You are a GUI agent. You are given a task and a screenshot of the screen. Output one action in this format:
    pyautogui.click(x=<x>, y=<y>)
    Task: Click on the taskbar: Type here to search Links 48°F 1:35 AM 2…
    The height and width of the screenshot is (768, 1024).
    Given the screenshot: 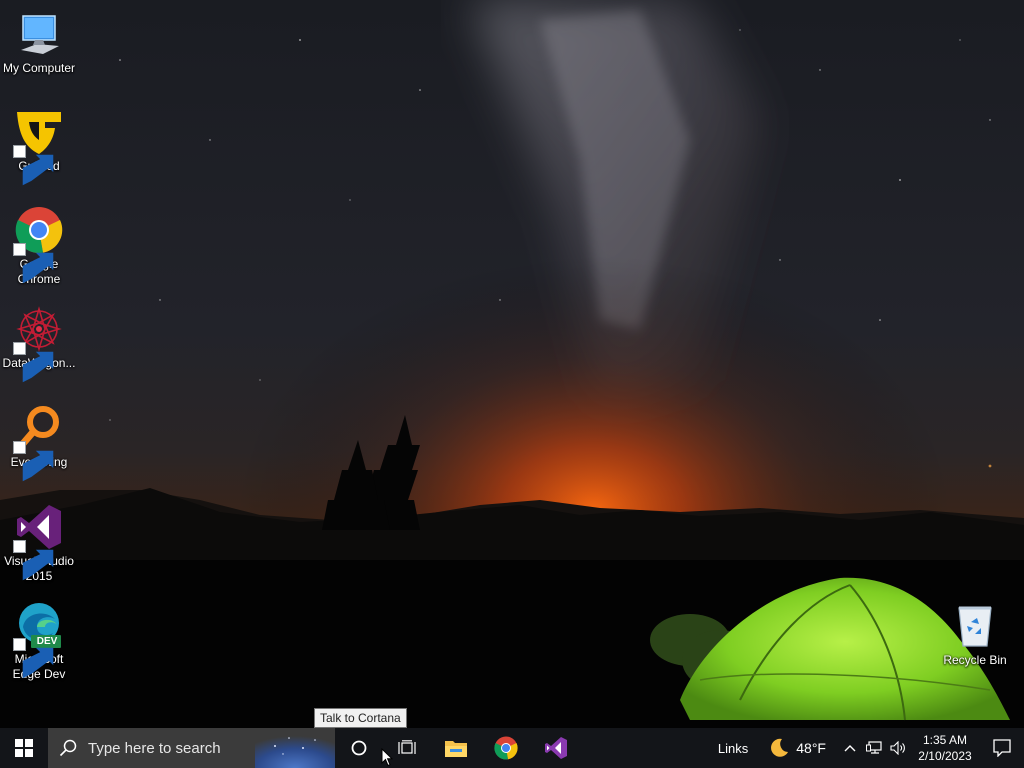 What is the action you would take?
    pyautogui.click(x=512, y=748)
    